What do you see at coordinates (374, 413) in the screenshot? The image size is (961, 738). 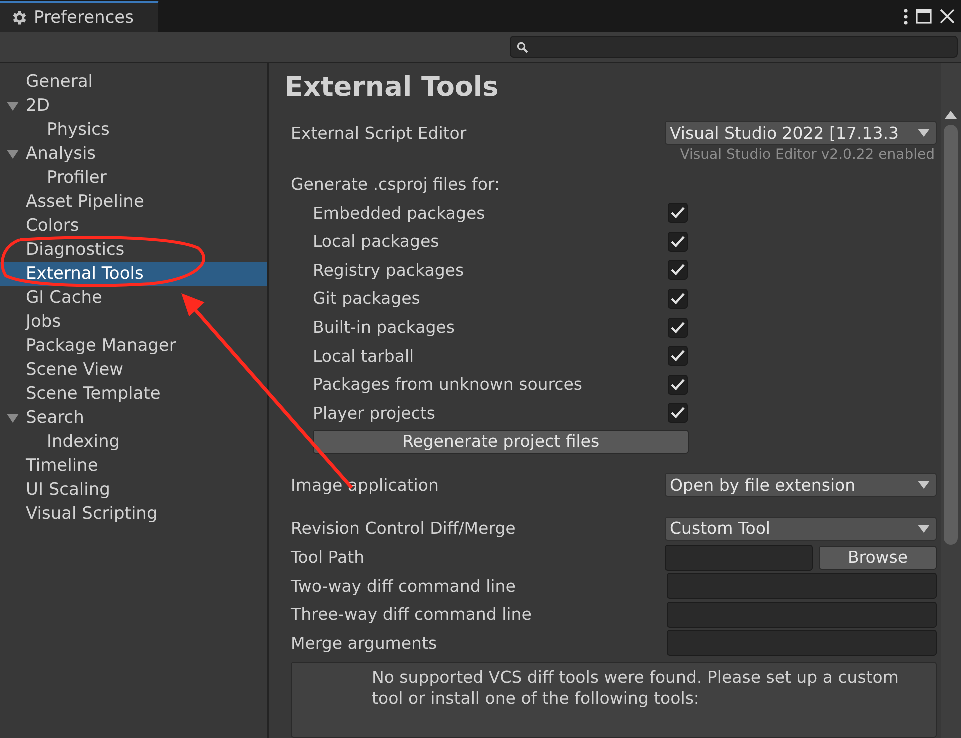 I see `checkbox-label: Player projects` at bounding box center [374, 413].